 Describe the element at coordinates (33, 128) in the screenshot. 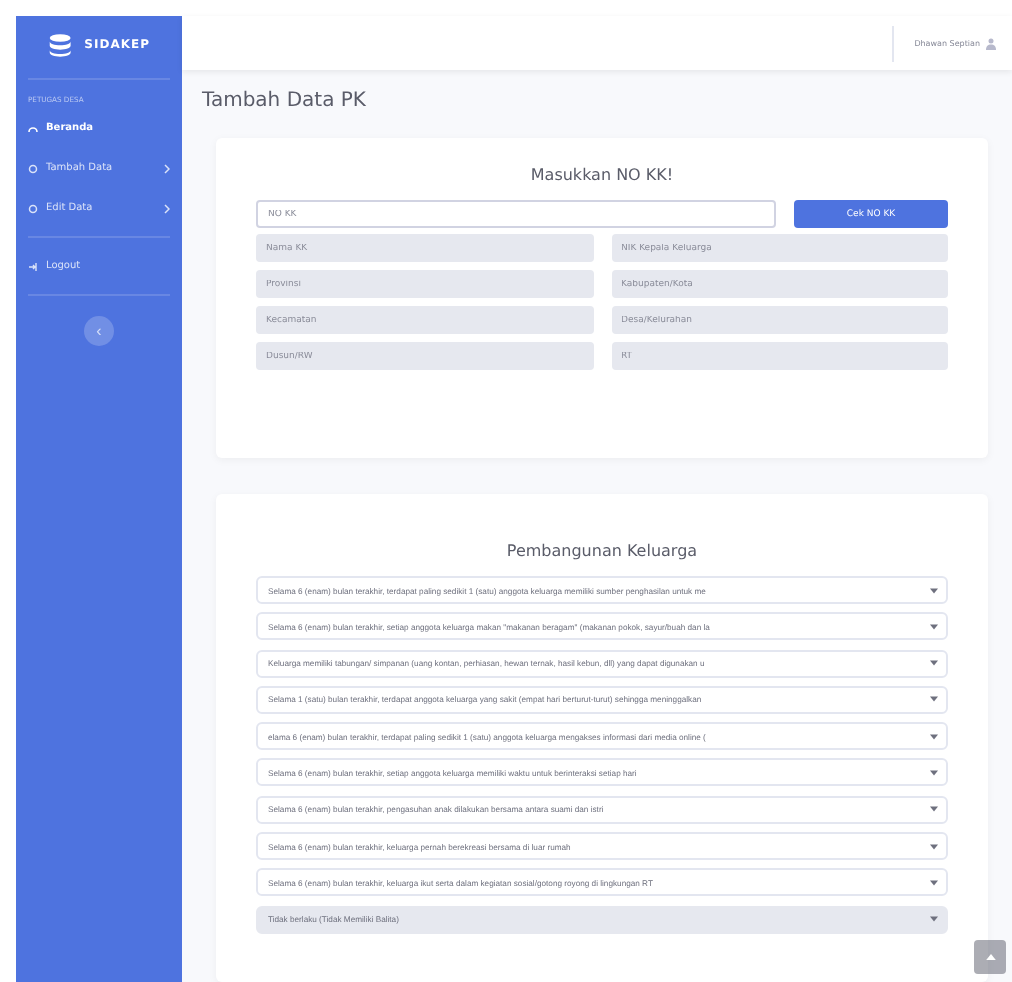

I see `dashboard-icon` at that location.